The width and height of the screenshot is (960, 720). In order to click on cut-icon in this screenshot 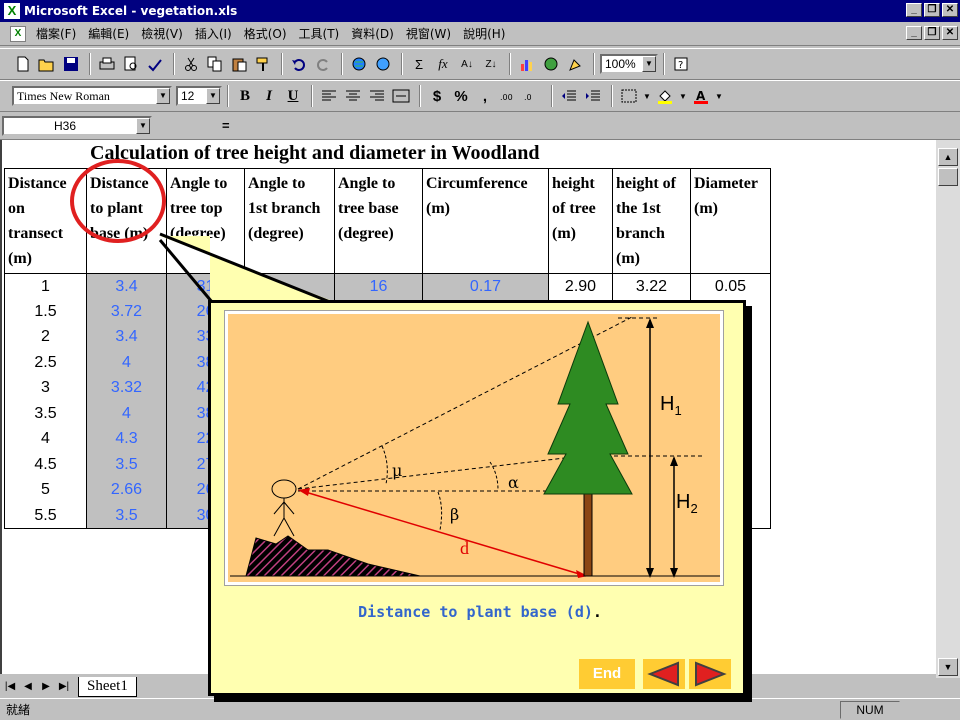, I will do `click(191, 64)`.